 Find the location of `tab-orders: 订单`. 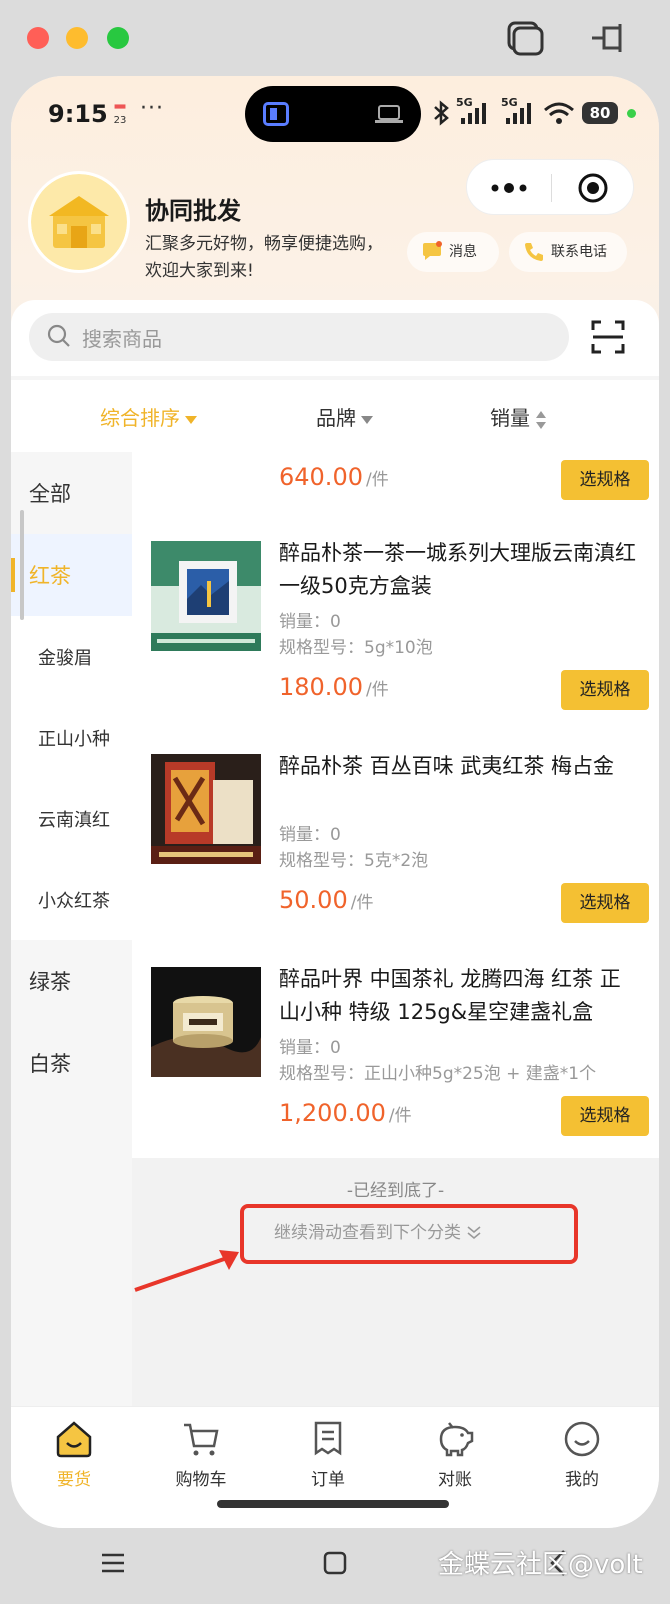

tab-orders: 订单 is located at coordinates (328, 1459).